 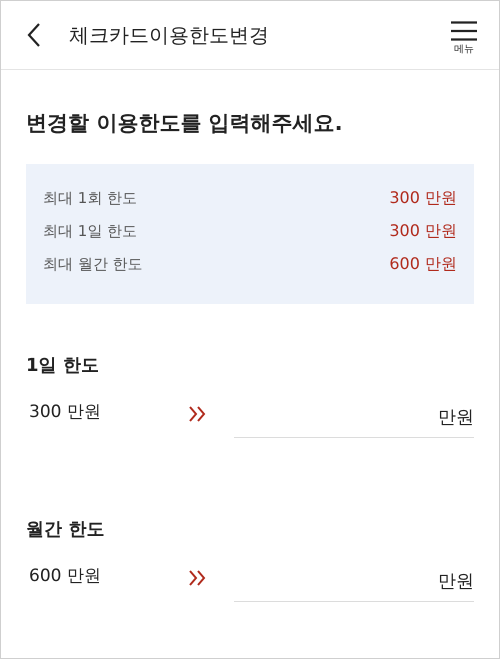 I want to click on current-limit: 600 만원, so click(x=65, y=576).